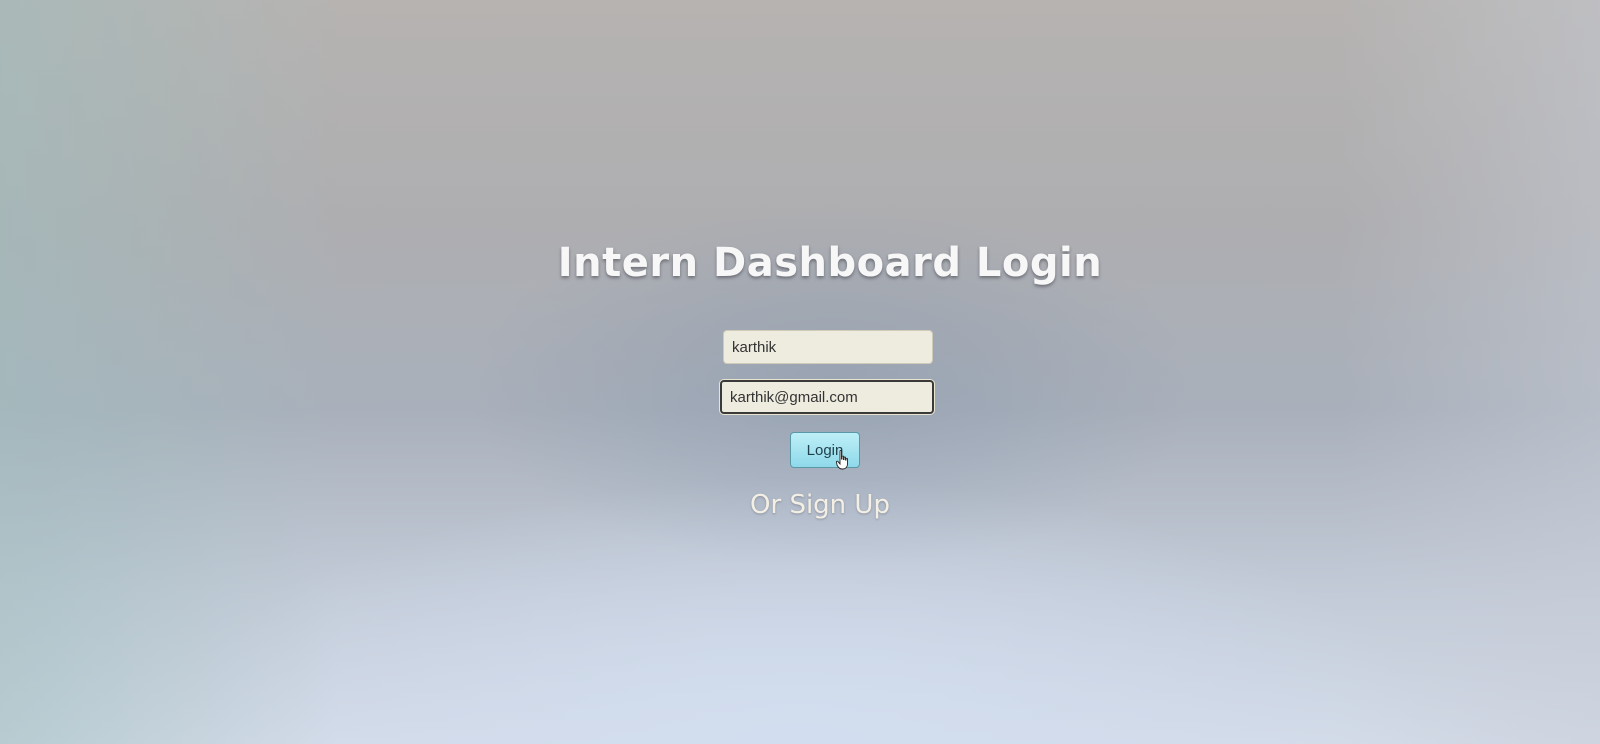 The height and width of the screenshot is (744, 1600). I want to click on page-title: Intern Dashboard Login, so click(830, 263).